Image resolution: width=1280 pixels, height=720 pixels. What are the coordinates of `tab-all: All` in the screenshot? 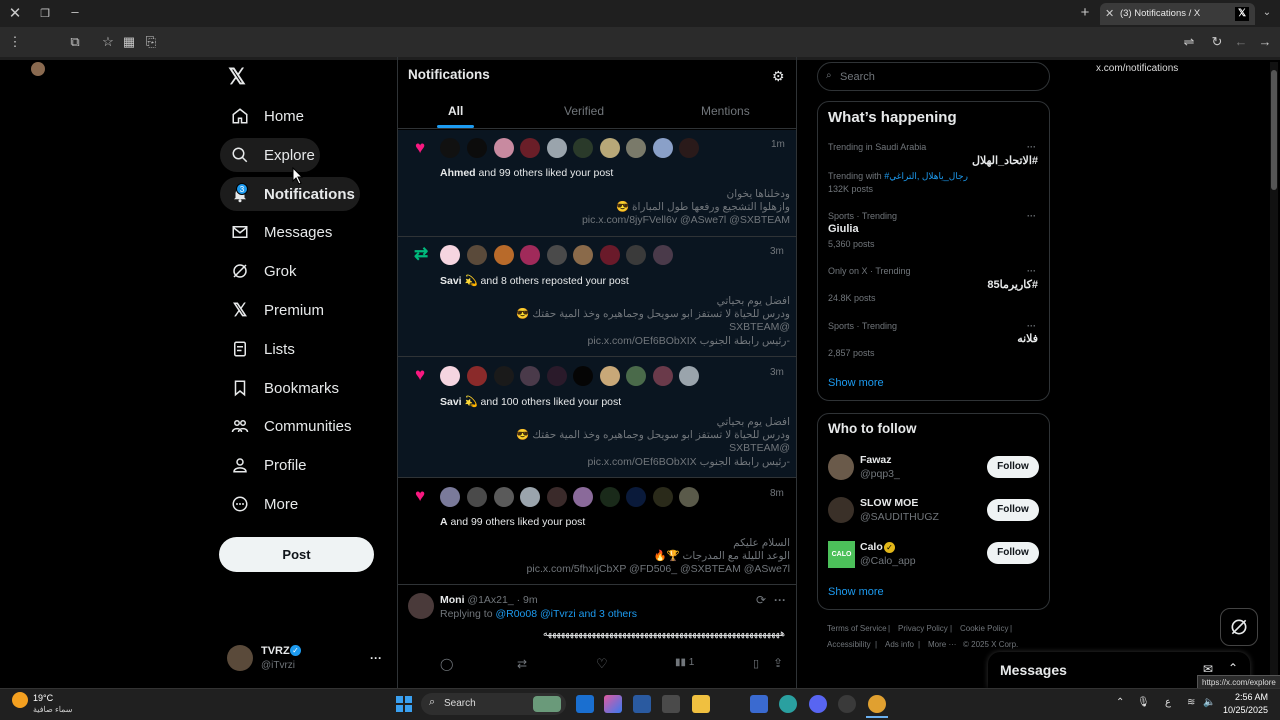 It's located at (455, 111).